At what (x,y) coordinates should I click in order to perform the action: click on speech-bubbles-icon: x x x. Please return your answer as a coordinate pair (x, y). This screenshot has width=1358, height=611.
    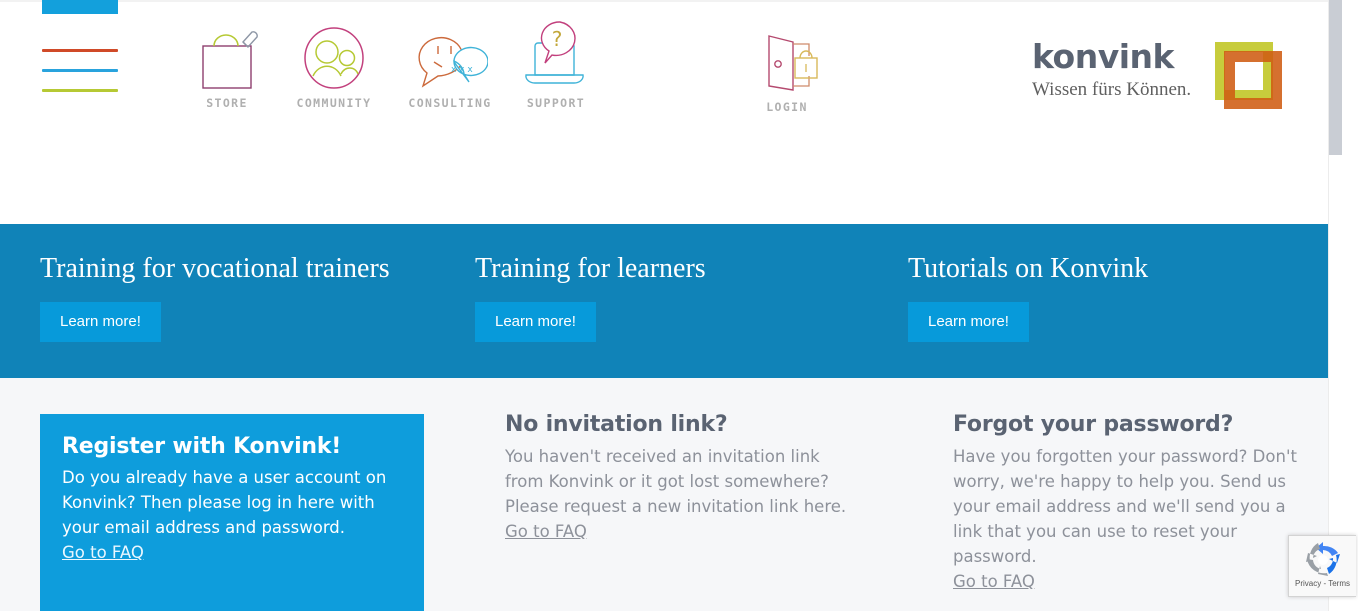
    Looking at the image, I should click on (450, 54).